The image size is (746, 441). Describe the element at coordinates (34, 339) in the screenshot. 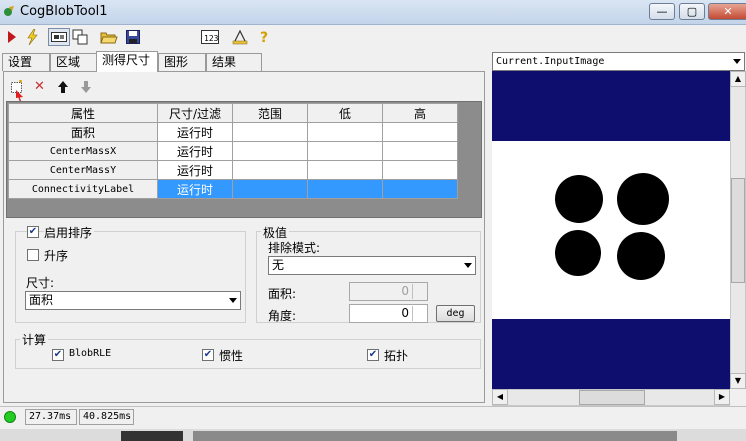

I see `compute-title: 计算` at that location.